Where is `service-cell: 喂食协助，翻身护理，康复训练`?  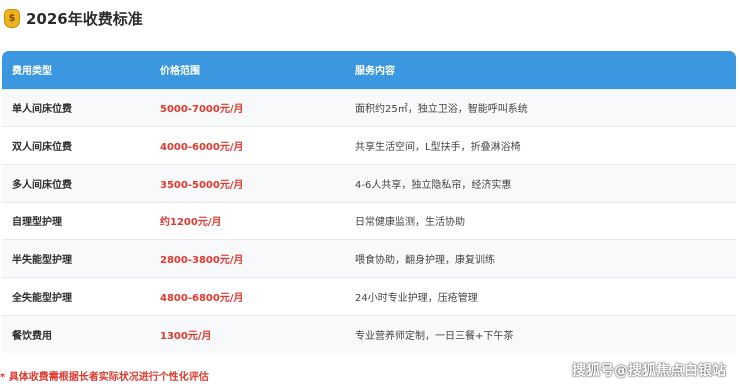
service-cell: 喂食协助，翻身护理，康复训练 is located at coordinates (545, 258).